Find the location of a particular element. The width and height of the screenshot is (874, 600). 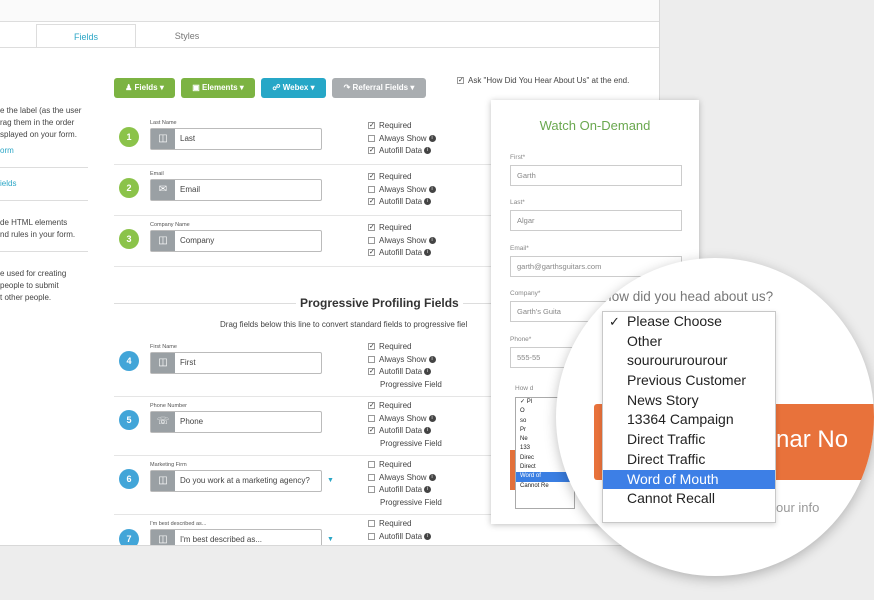

field-input: ☏ Phone is located at coordinates (236, 422).